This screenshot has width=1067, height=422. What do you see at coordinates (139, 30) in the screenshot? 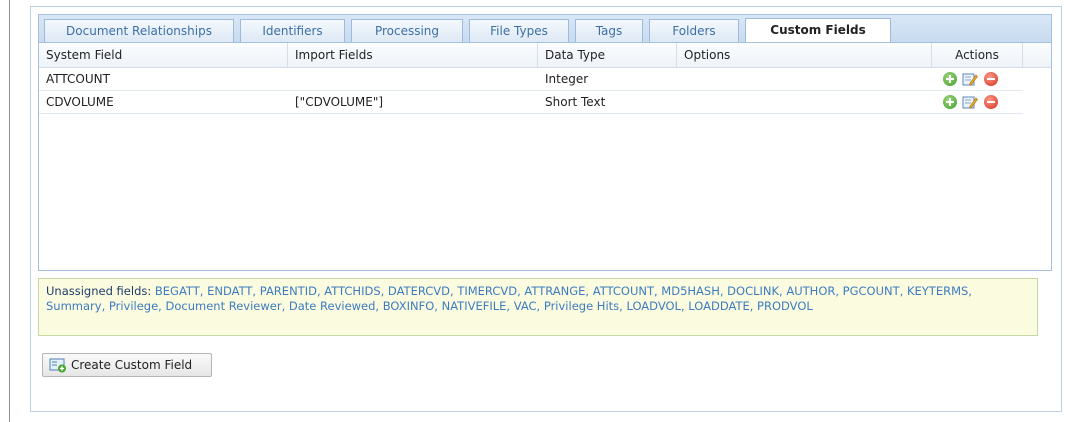
I see `tab-document-relationships: Document Relationships` at bounding box center [139, 30].